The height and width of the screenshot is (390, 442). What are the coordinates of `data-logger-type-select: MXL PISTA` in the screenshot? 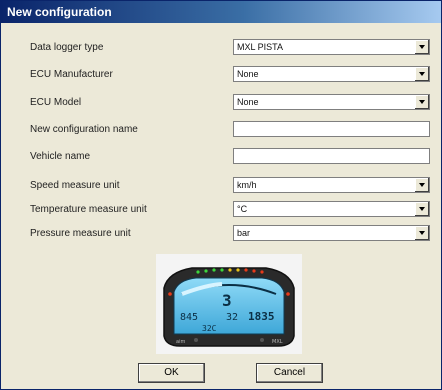 It's located at (331, 47).